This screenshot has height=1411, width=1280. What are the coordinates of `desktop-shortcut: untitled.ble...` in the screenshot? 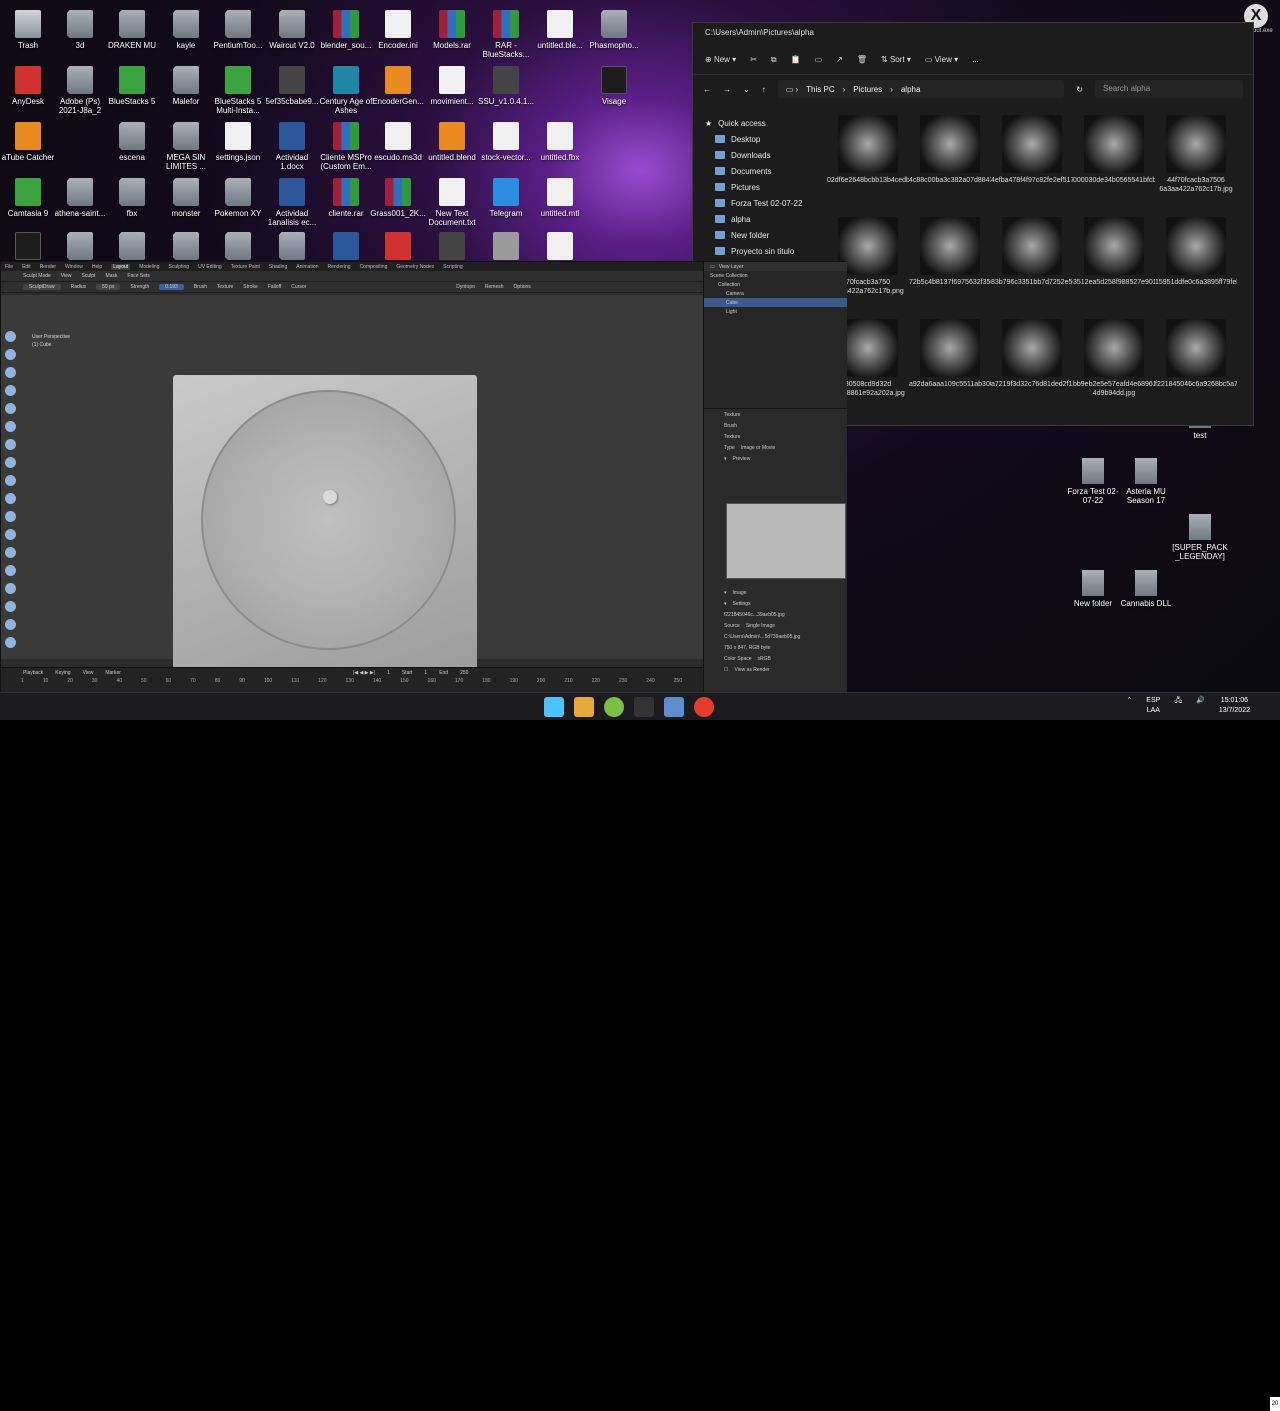 It's located at (560, 35).